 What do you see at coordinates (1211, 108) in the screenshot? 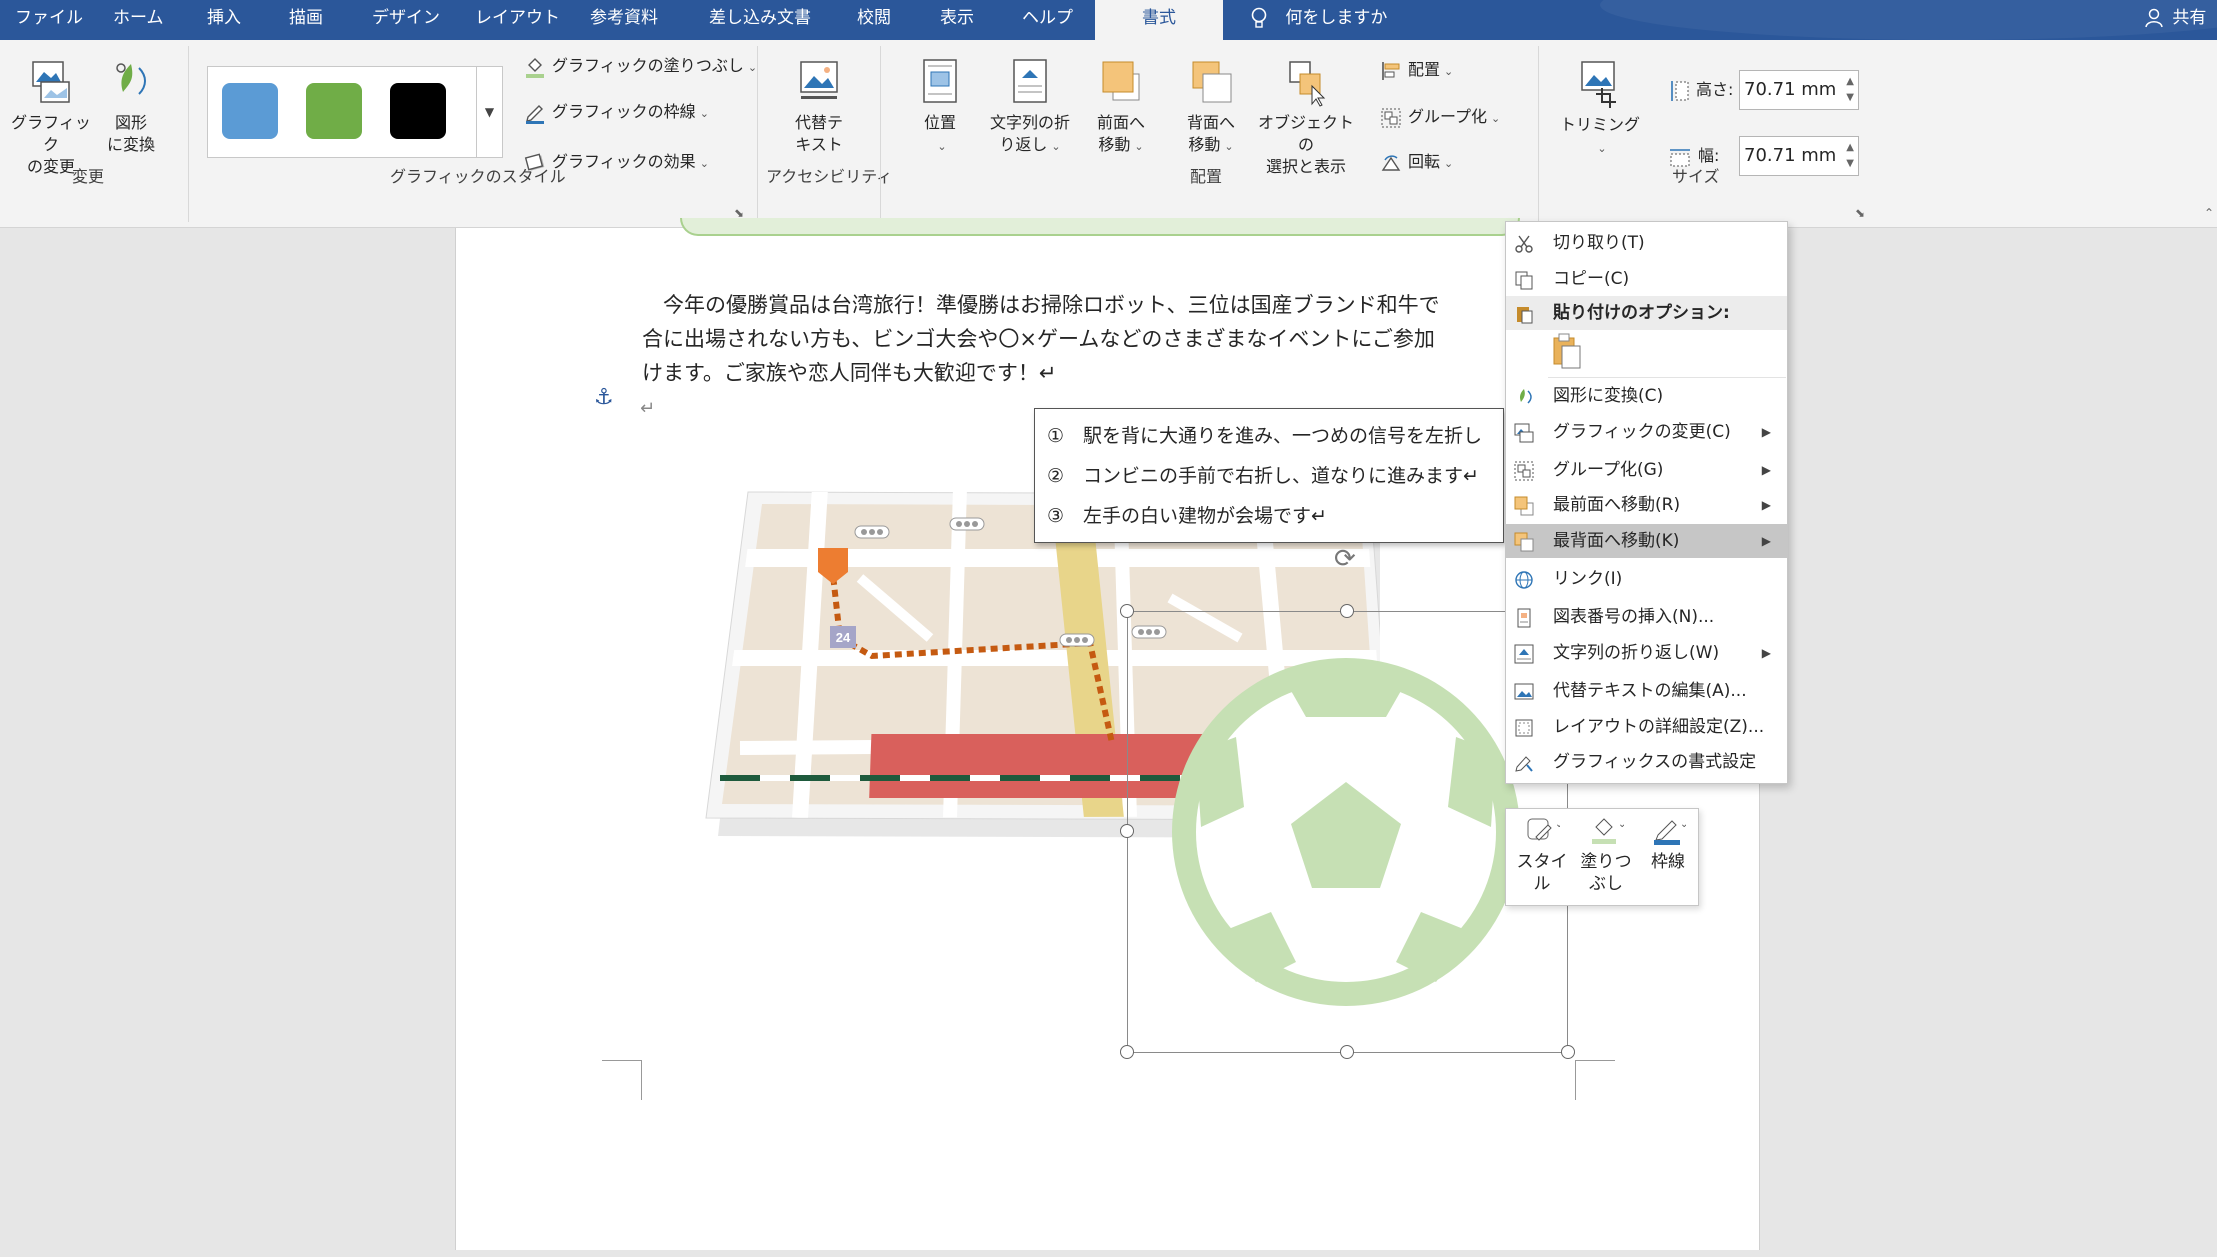
I see `send-backward-button: 背面へ 移動 ⌄` at bounding box center [1211, 108].